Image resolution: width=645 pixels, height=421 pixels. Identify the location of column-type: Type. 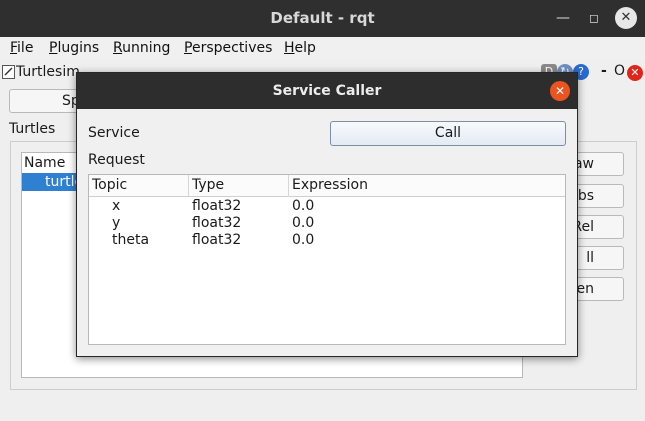
(239, 186).